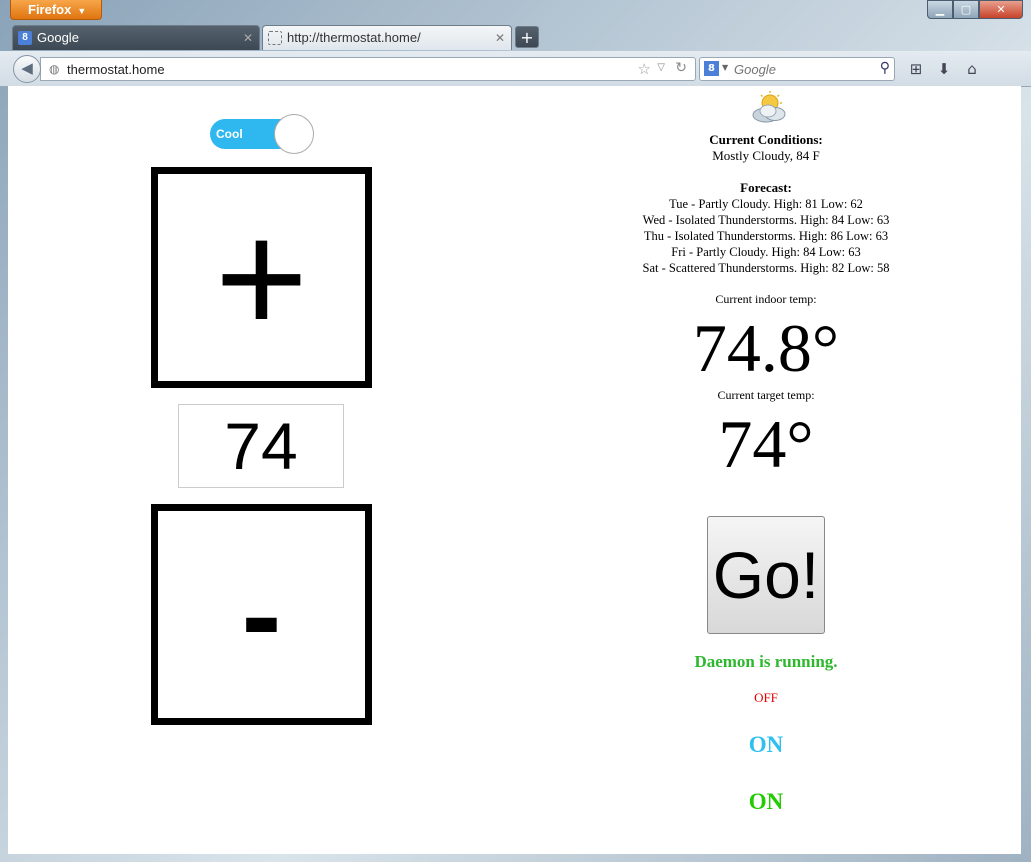 The height and width of the screenshot is (862, 1031). What do you see at coordinates (885, 68) in the screenshot?
I see `search-icon: ⚲` at bounding box center [885, 68].